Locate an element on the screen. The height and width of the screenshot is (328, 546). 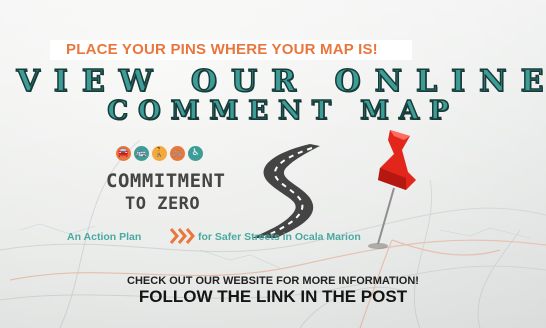
bicycle-icon: 🚲 is located at coordinates (177, 153).